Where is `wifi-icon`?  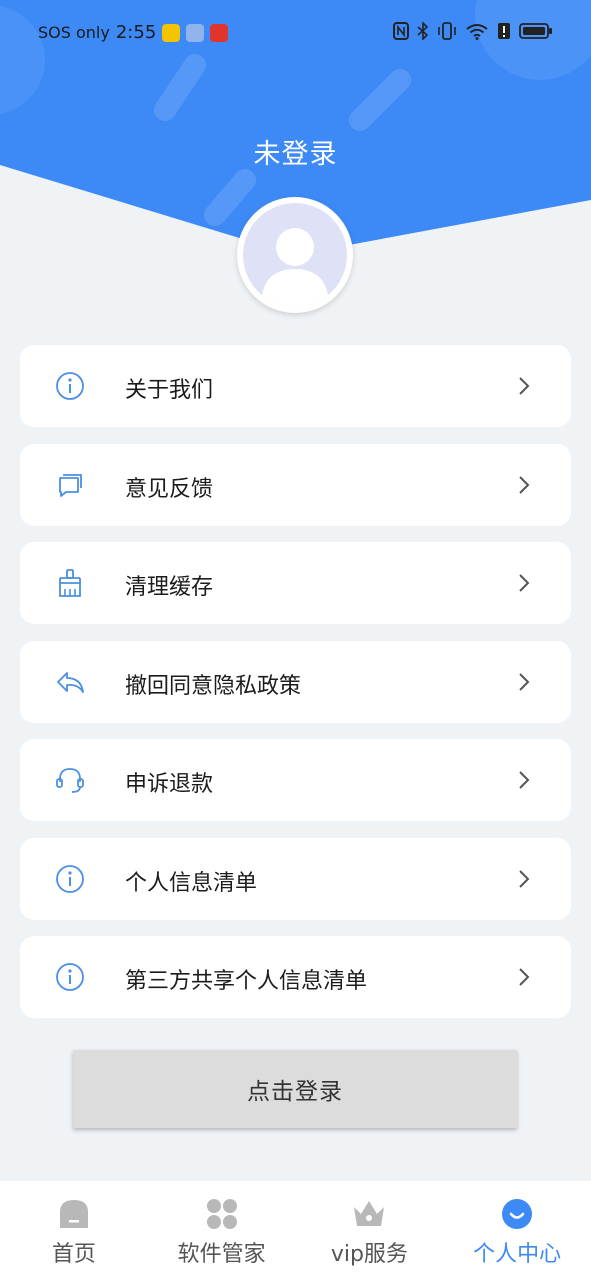 wifi-icon is located at coordinates (477, 32).